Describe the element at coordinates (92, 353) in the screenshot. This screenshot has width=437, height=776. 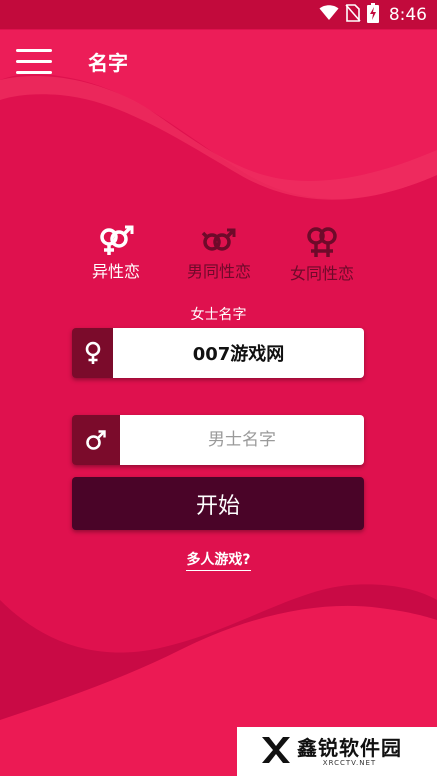
I see `female-icon` at that location.